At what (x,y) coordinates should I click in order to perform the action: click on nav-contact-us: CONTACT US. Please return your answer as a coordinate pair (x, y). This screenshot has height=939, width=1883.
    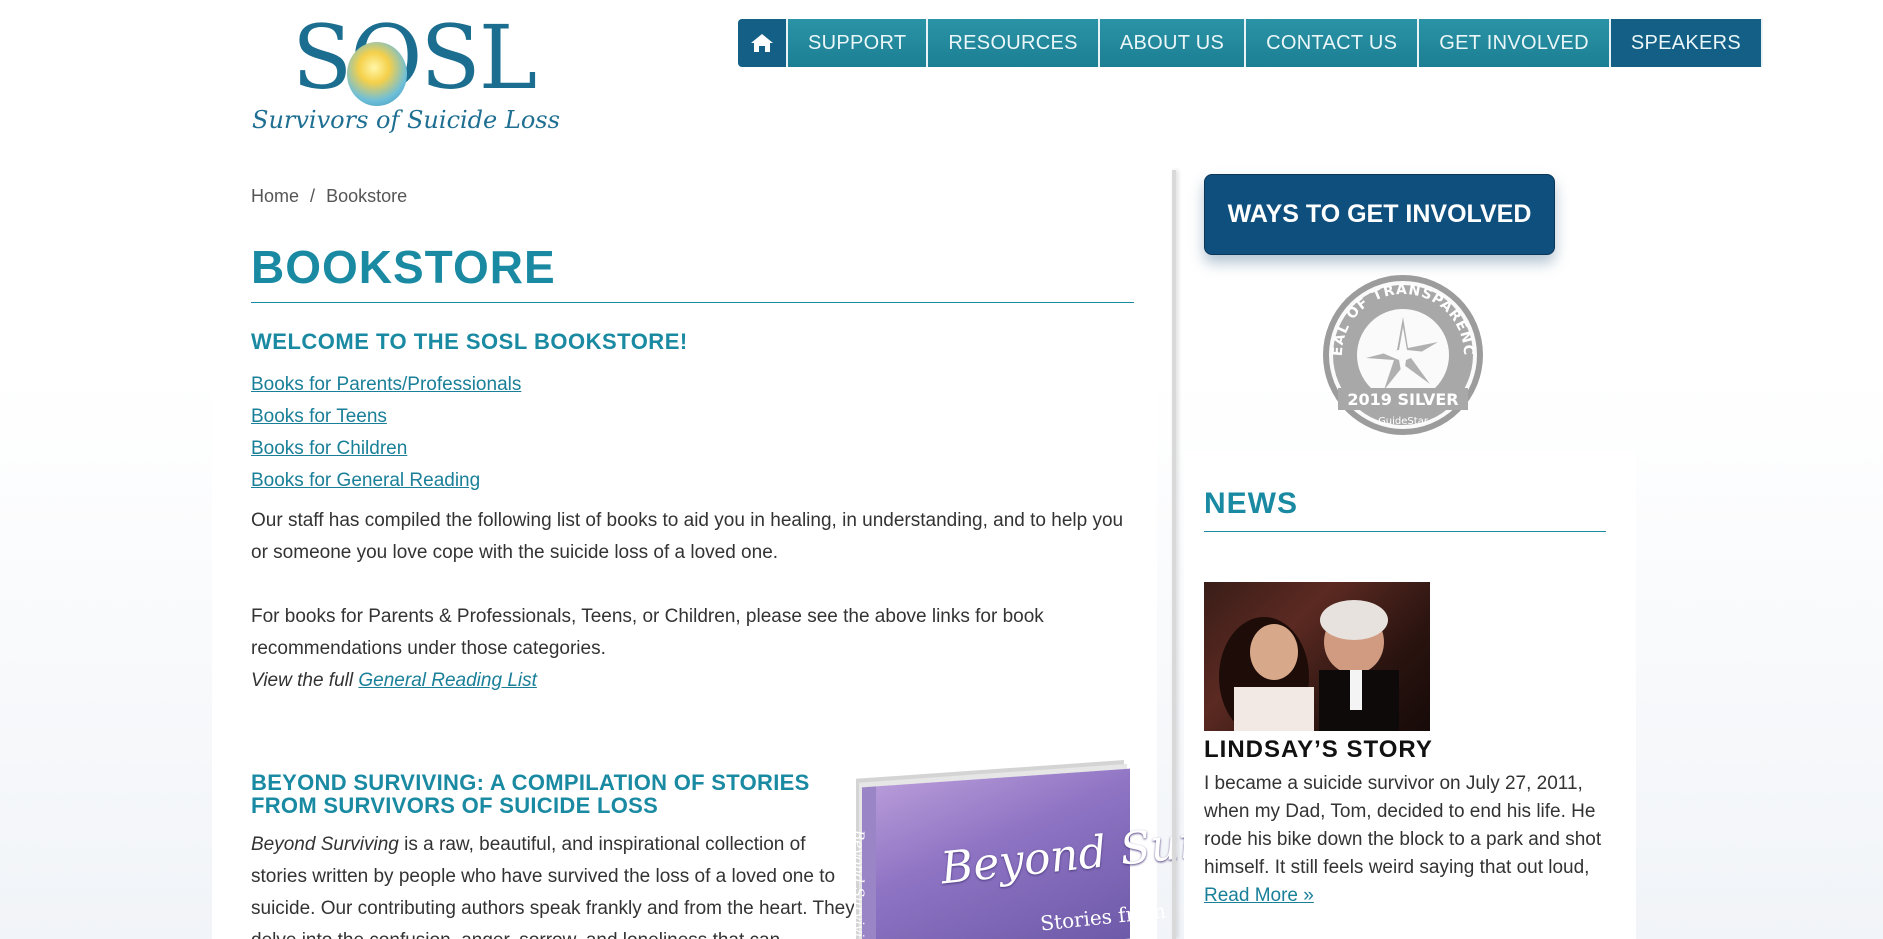
    Looking at the image, I should click on (1333, 43).